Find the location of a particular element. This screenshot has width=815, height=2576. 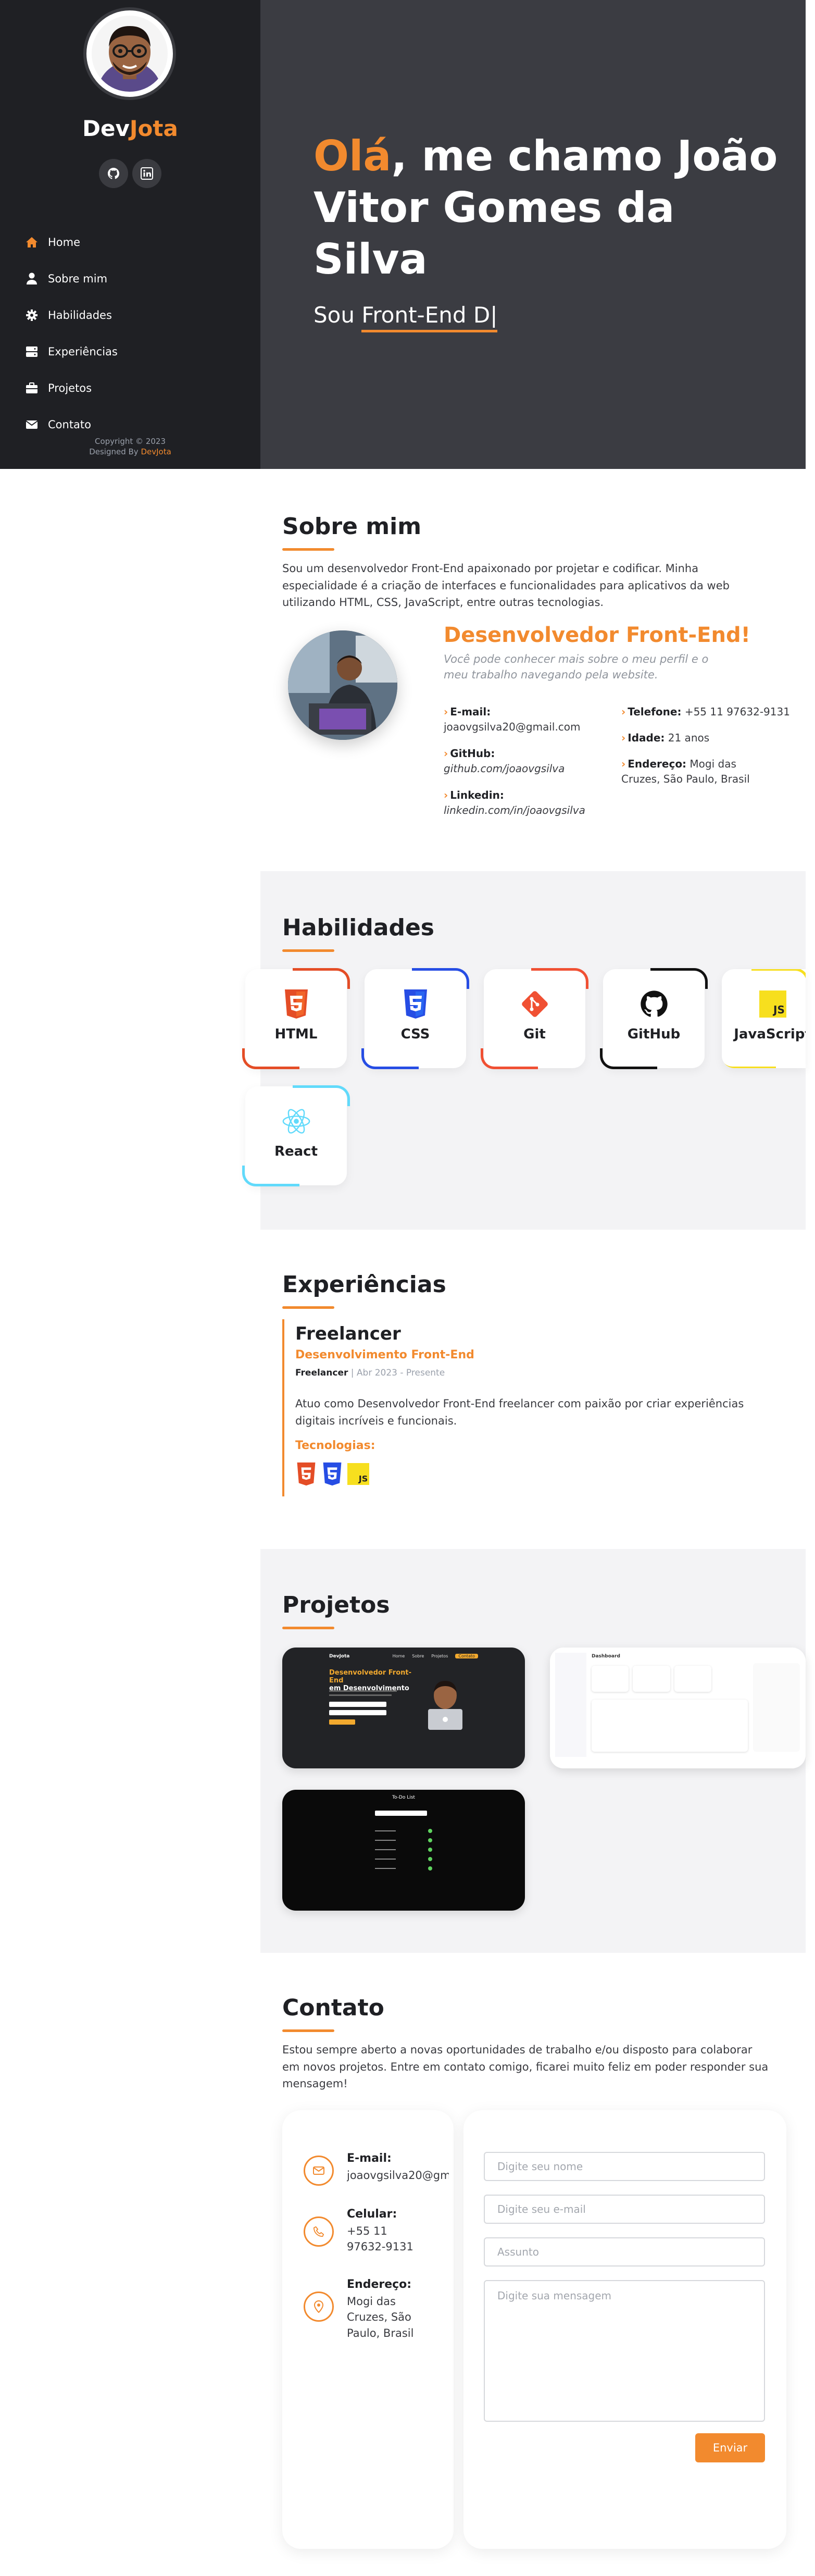

projects-title: Projetos is located at coordinates (336, 1605).